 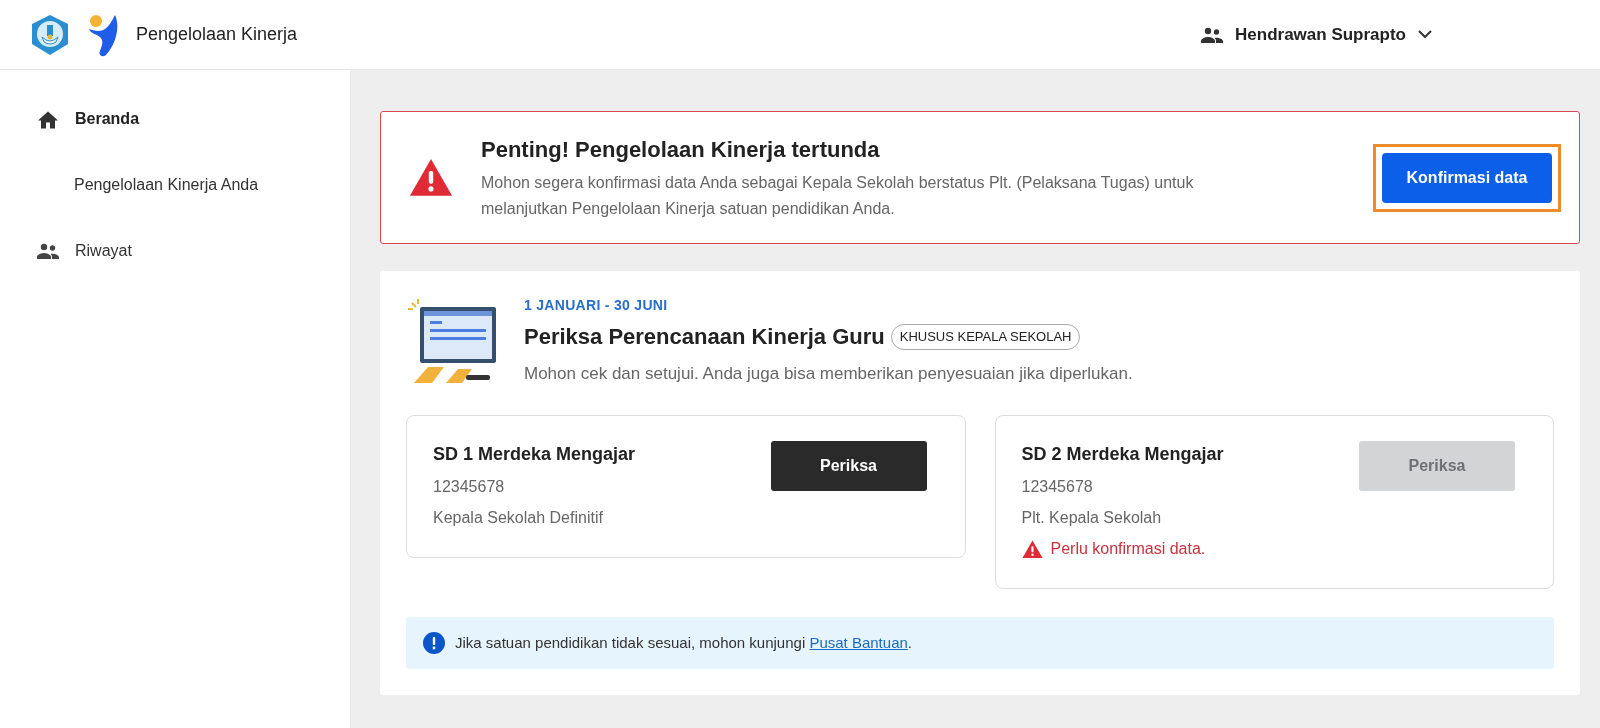 I want to click on school-name: SD 1 Merdeka Mengajar, so click(x=535, y=454).